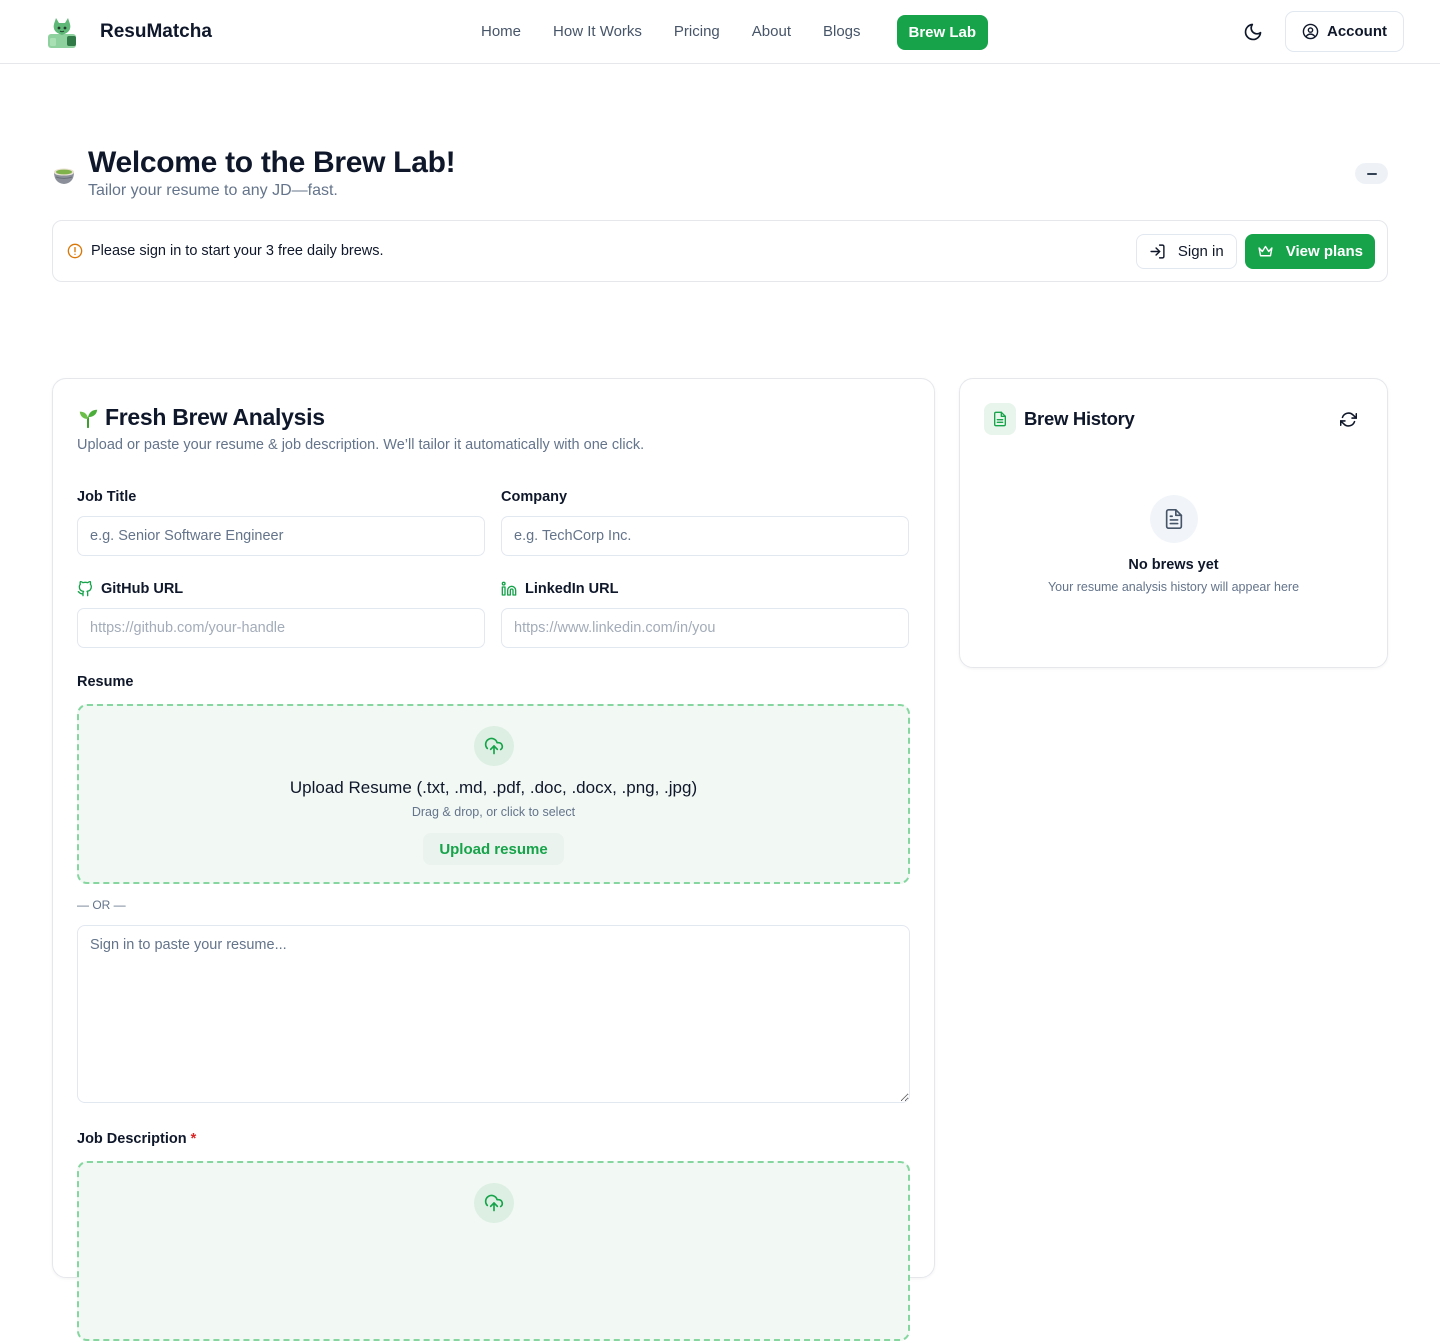 Image resolution: width=1440 pixels, height=1341 pixels. What do you see at coordinates (281, 536) in the screenshot?
I see `job-title-input` at bounding box center [281, 536].